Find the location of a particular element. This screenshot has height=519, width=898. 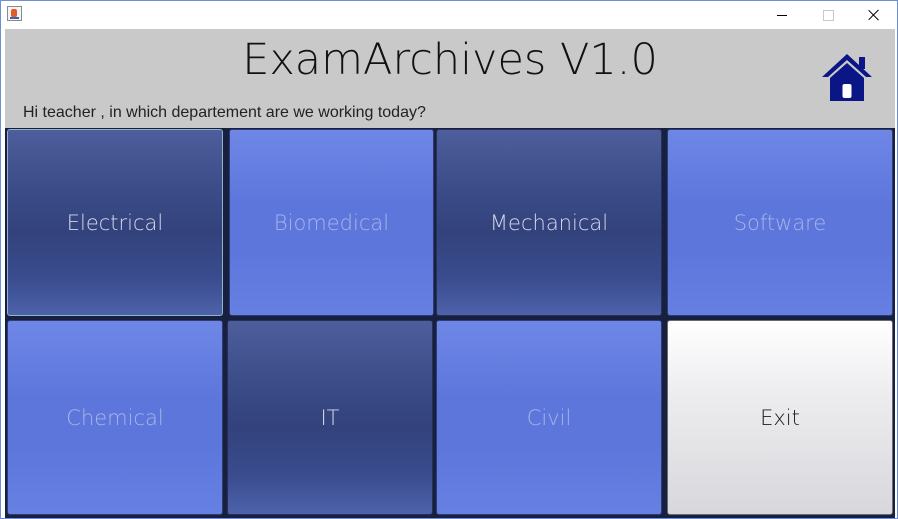

home-button is located at coordinates (847, 77).